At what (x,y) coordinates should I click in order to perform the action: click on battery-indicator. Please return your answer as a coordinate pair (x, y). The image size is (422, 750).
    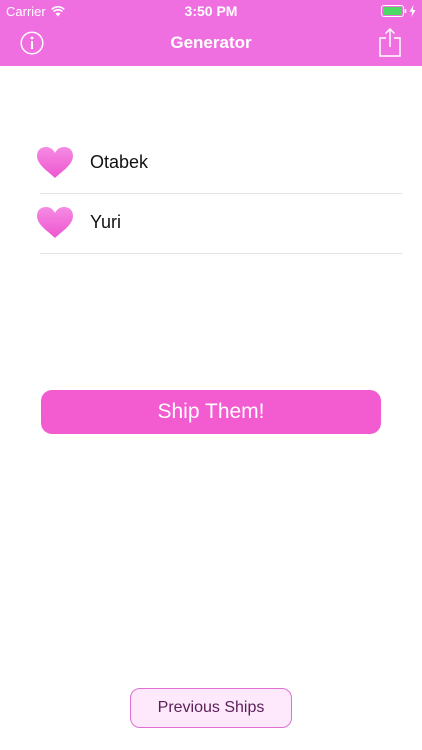
    Looking at the image, I should click on (398, 11).